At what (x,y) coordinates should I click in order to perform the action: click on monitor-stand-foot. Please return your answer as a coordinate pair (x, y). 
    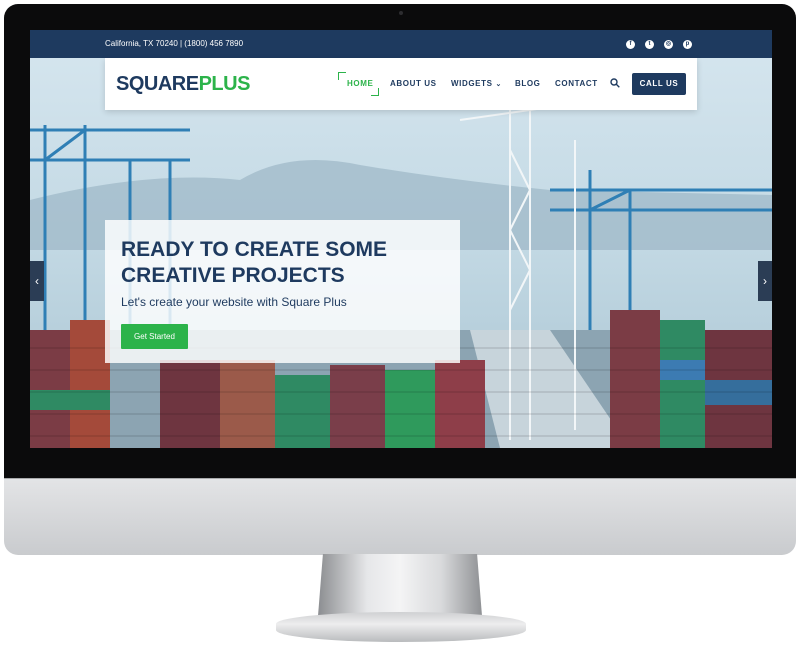
    Looking at the image, I should click on (401, 627).